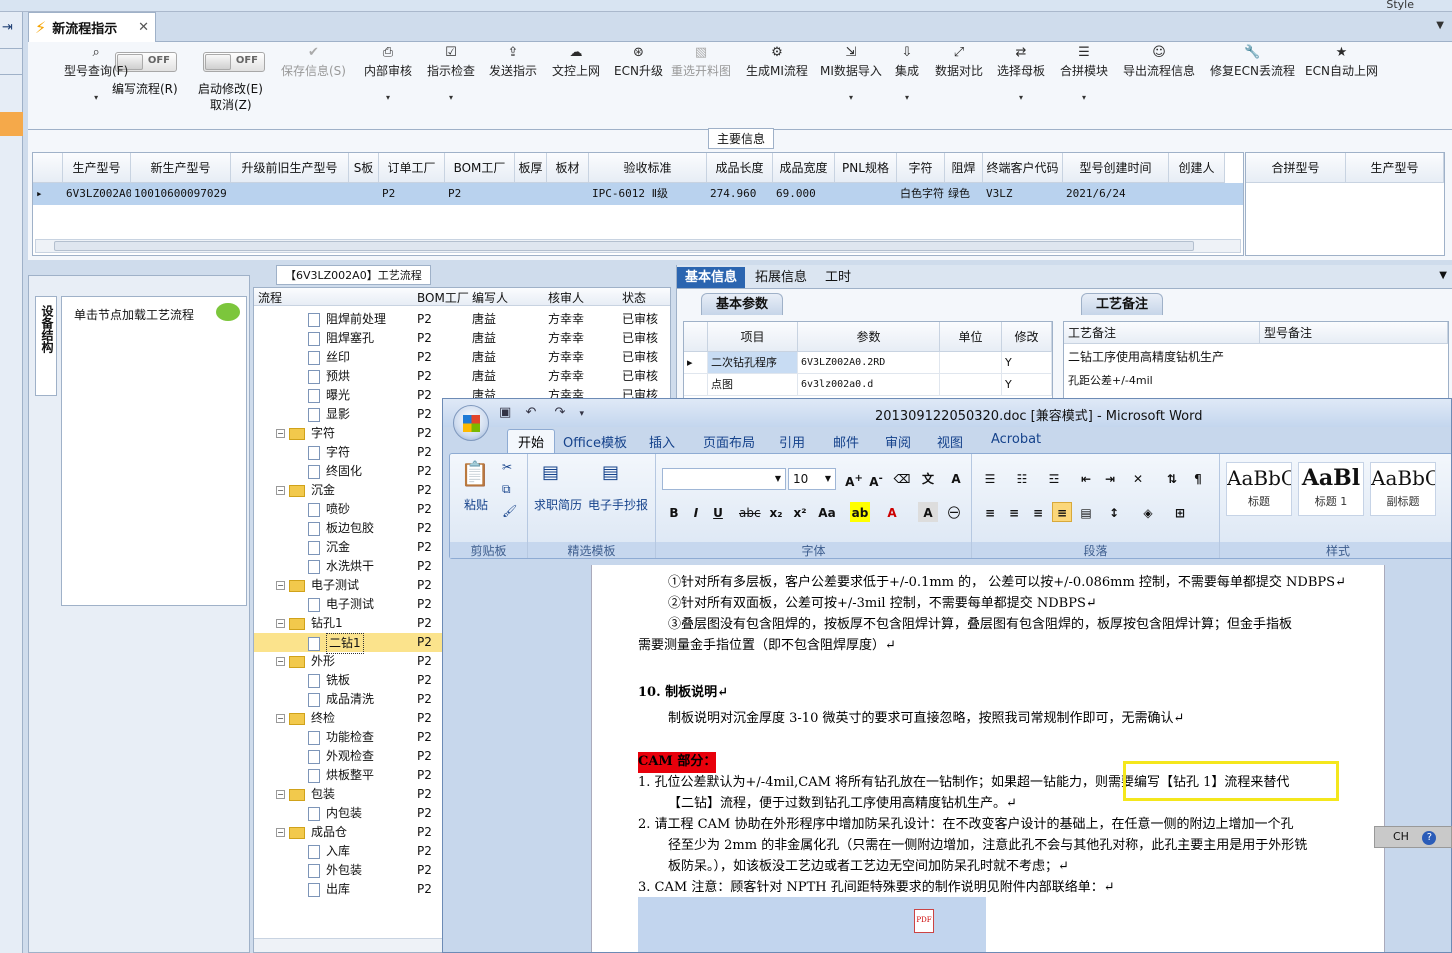 The image size is (1452, 953). Describe the element at coordinates (711, 277) in the screenshot. I see `tab-basic-info: 基本信息` at that location.